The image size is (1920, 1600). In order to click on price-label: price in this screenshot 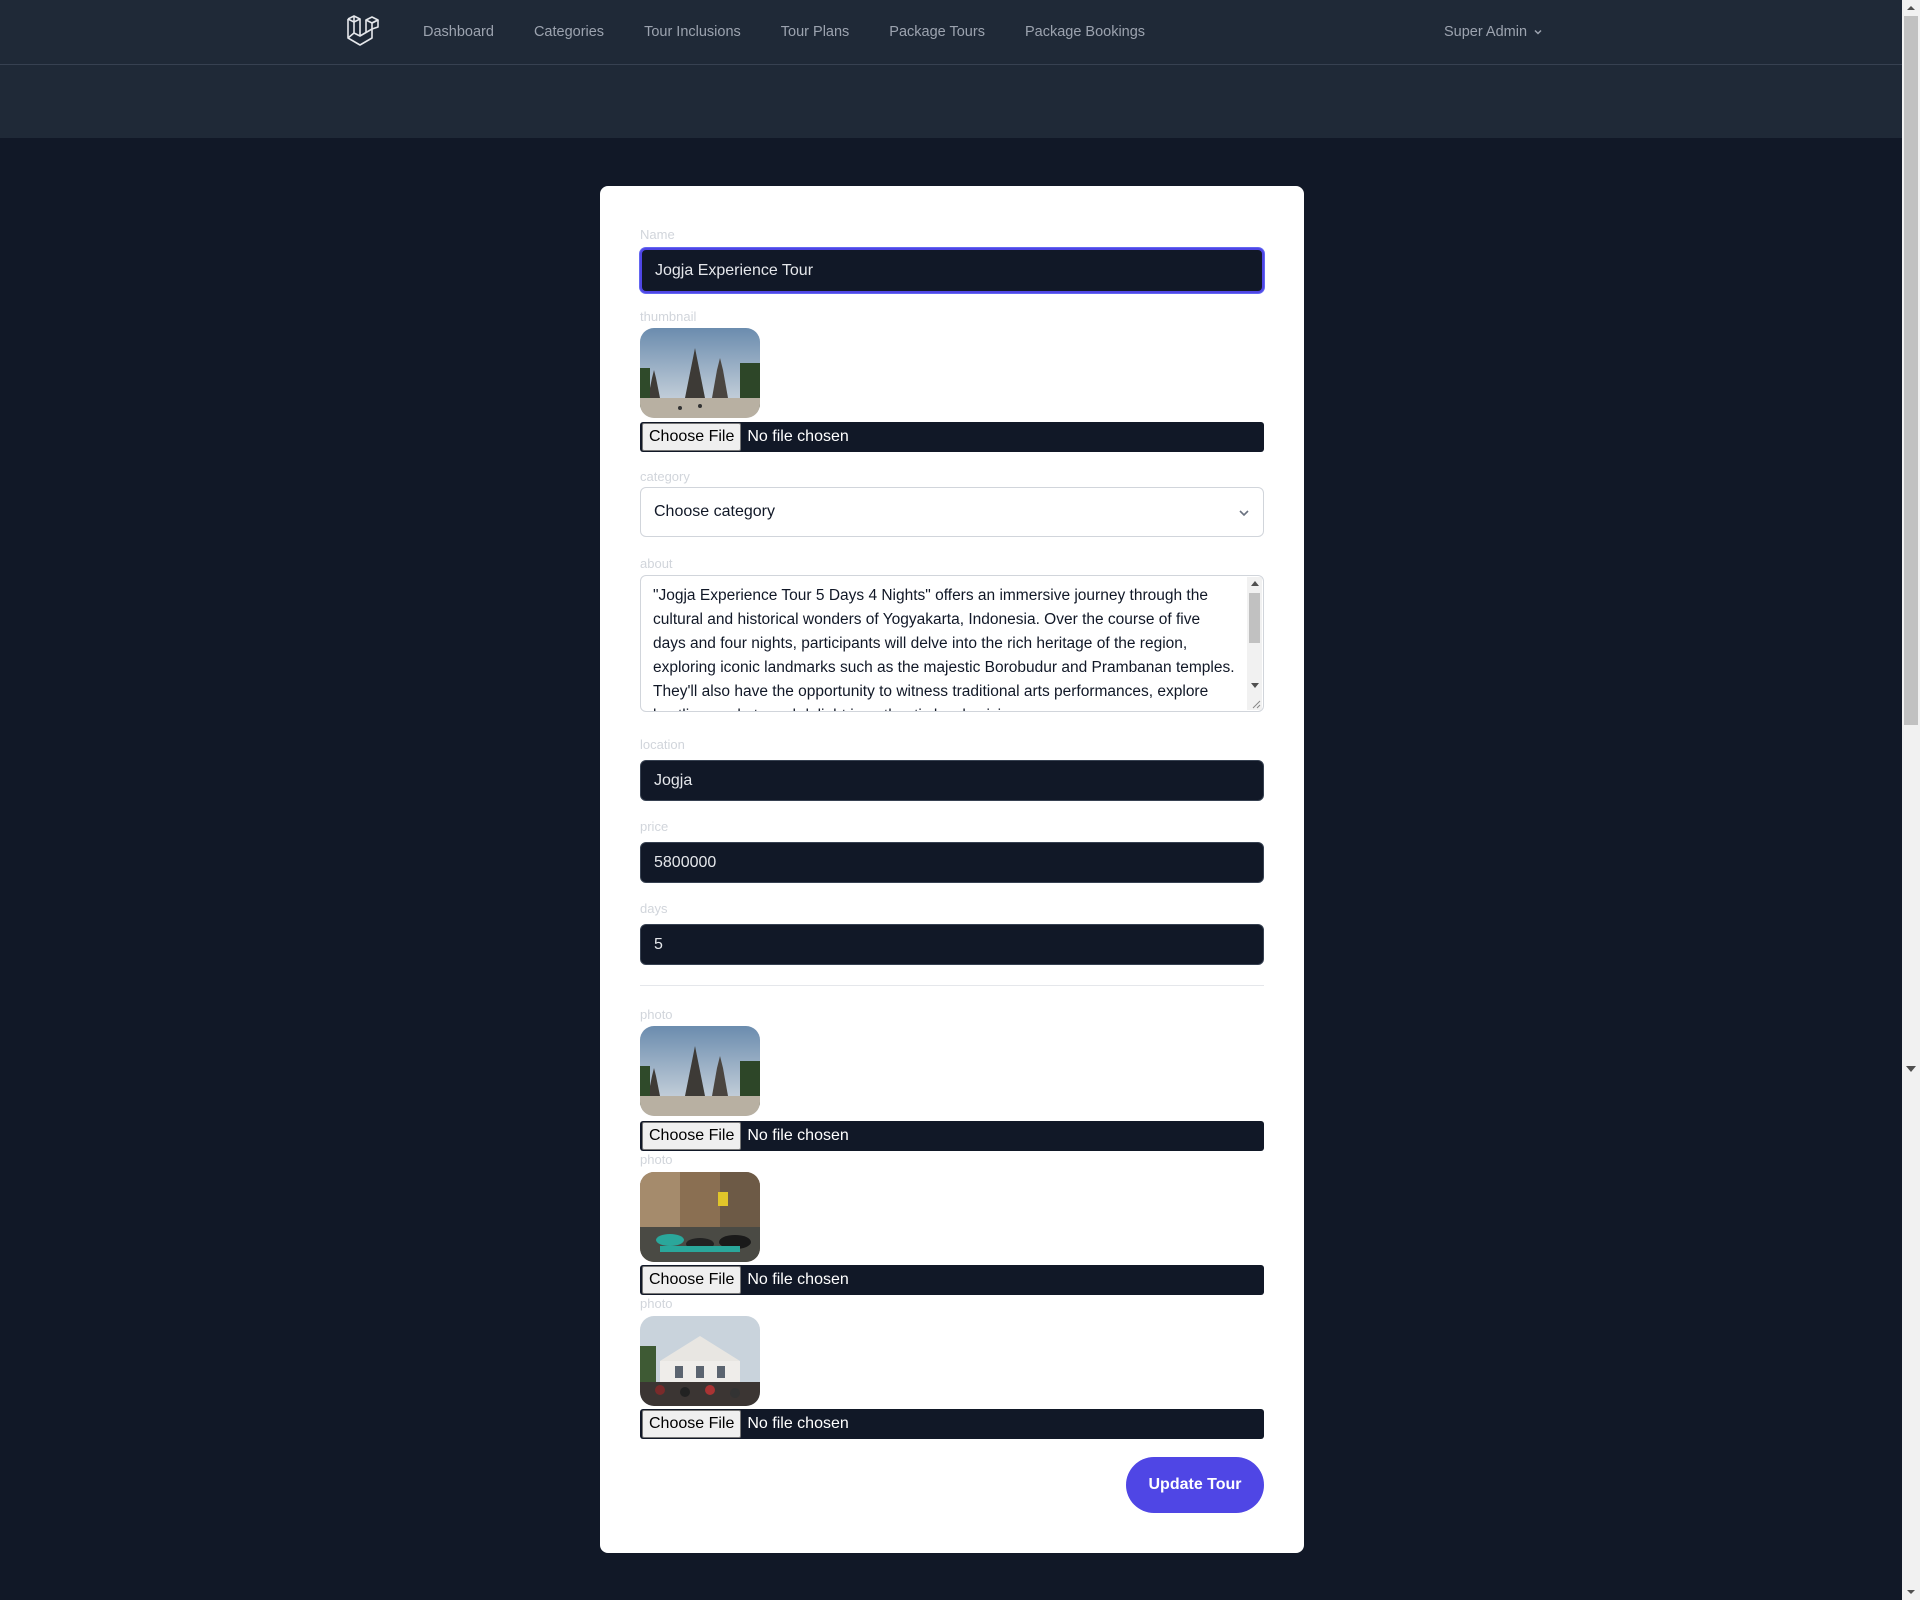, I will do `click(654, 826)`.